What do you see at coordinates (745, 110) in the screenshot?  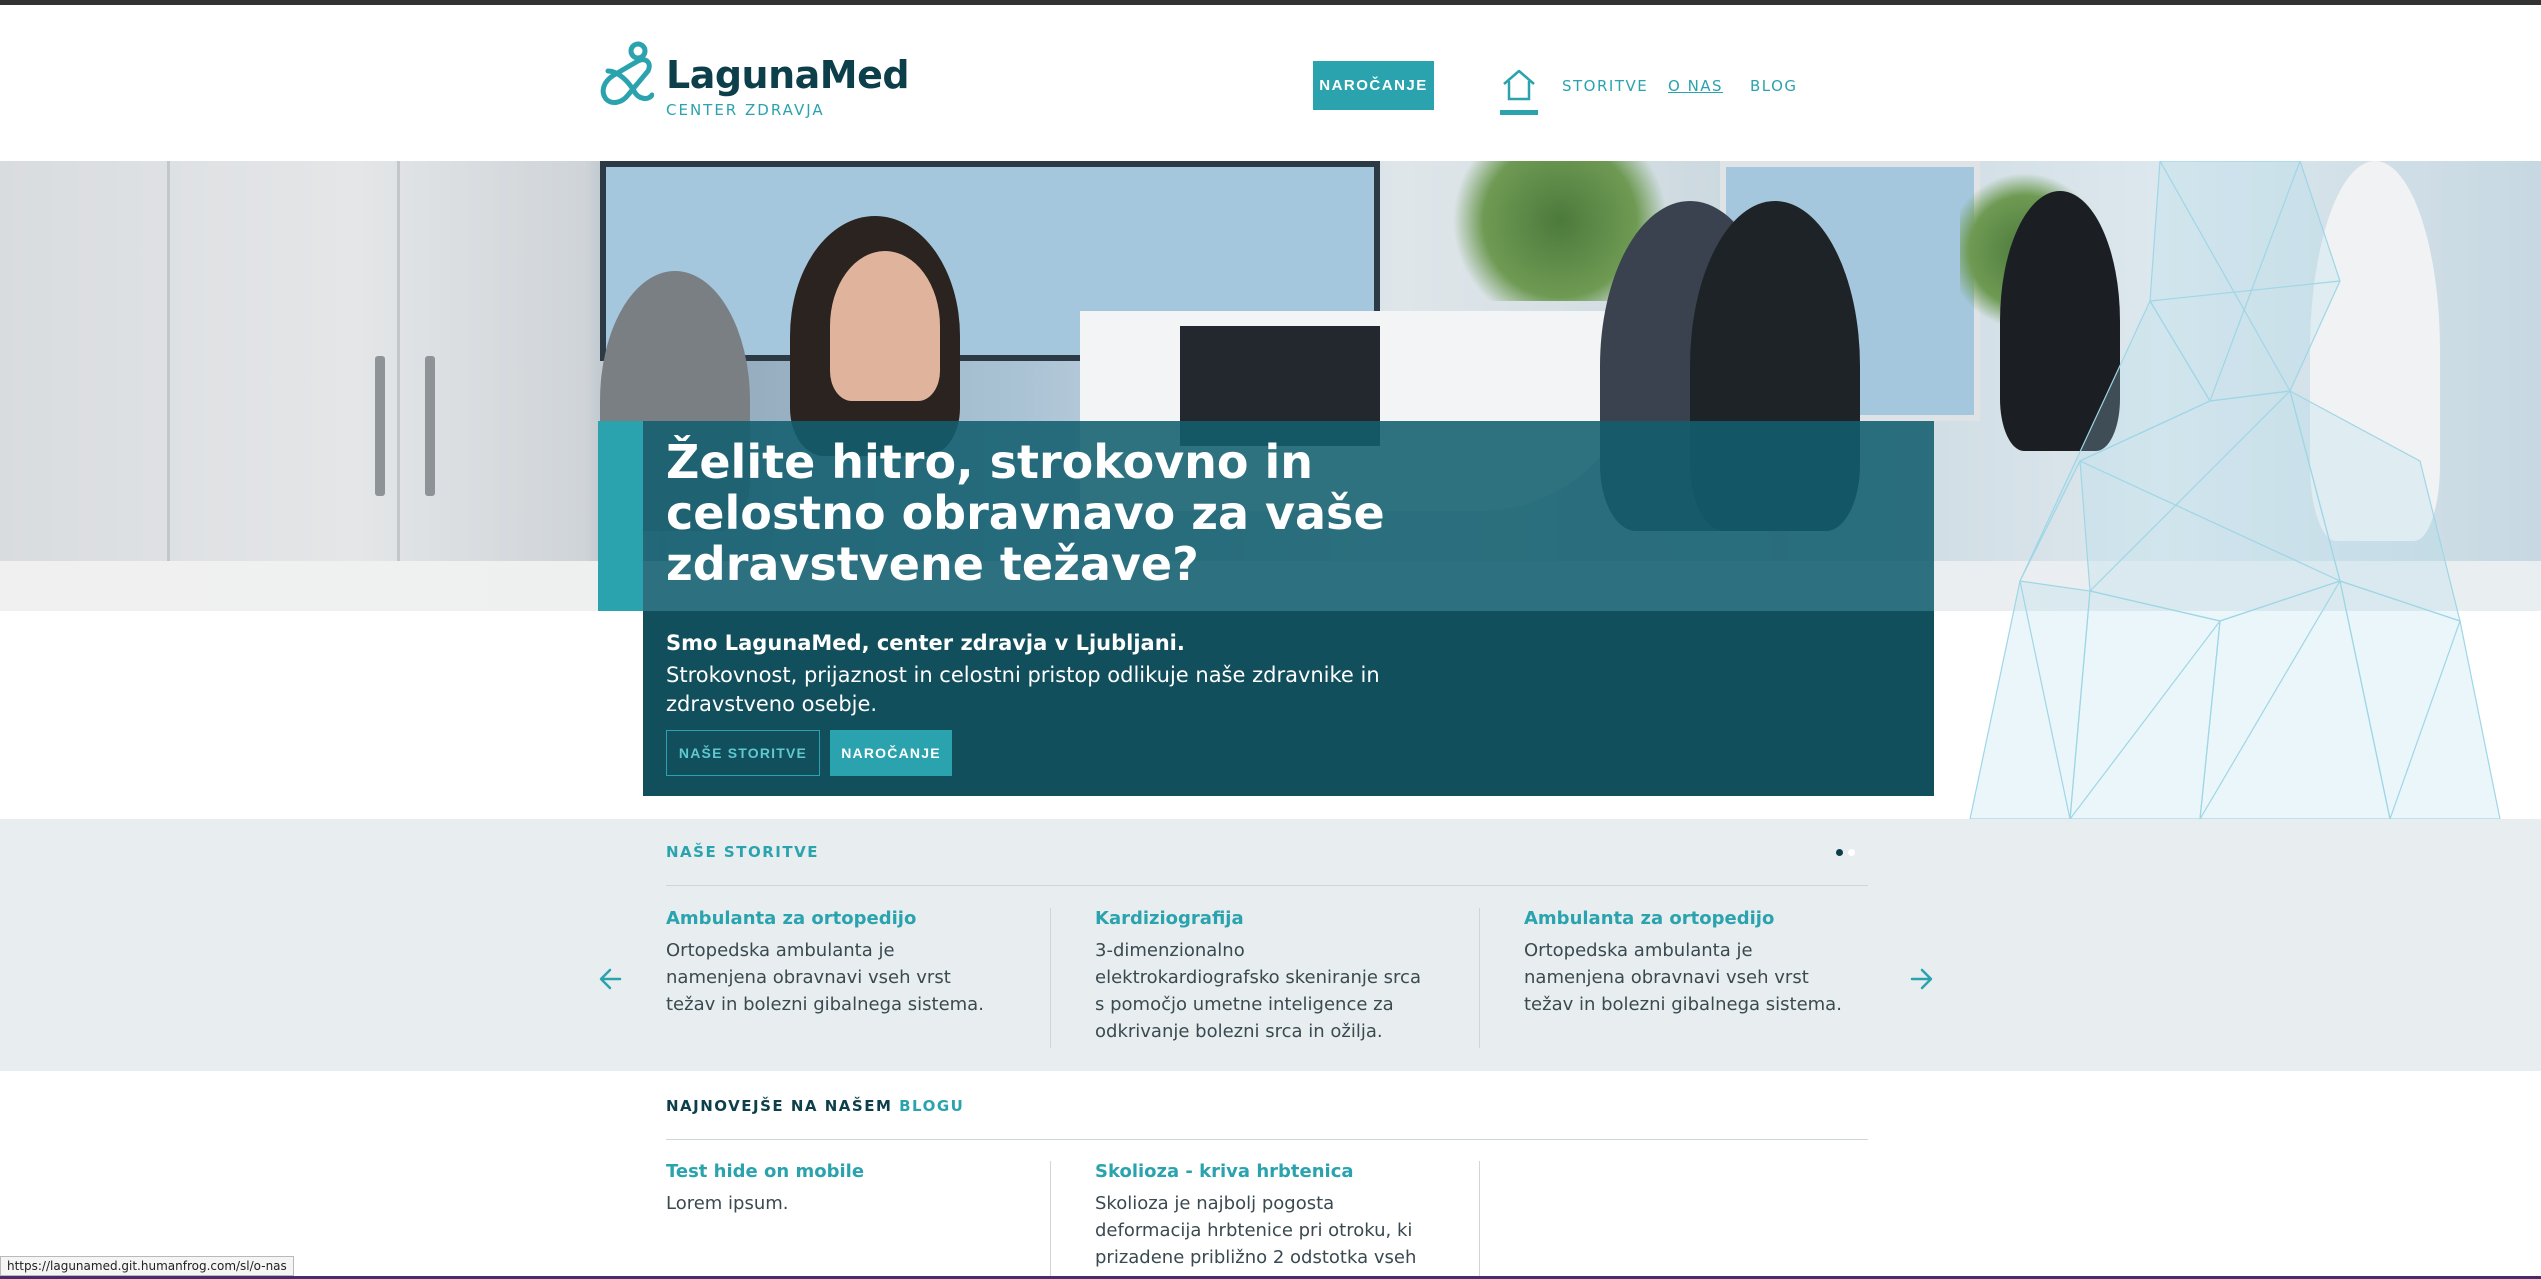 I see `logo-subtitle: CENTER ZDRAVJA` at bounding box center [745, 110].